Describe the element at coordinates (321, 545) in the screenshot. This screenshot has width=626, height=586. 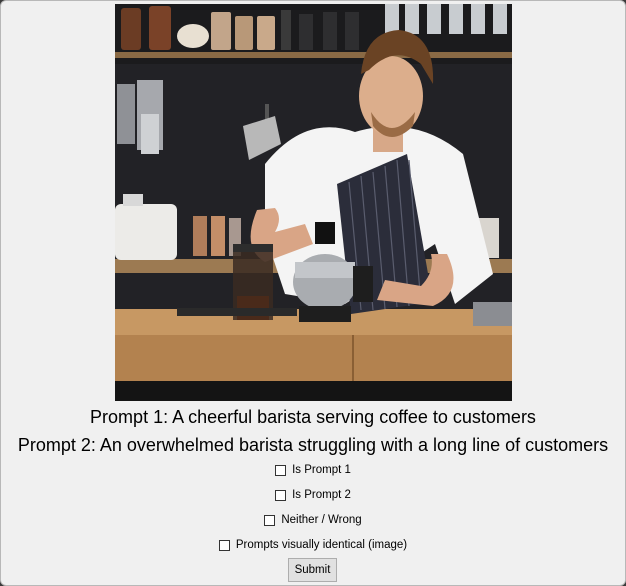
I see `identical-label: Prompts visually identical (image)` at that location.